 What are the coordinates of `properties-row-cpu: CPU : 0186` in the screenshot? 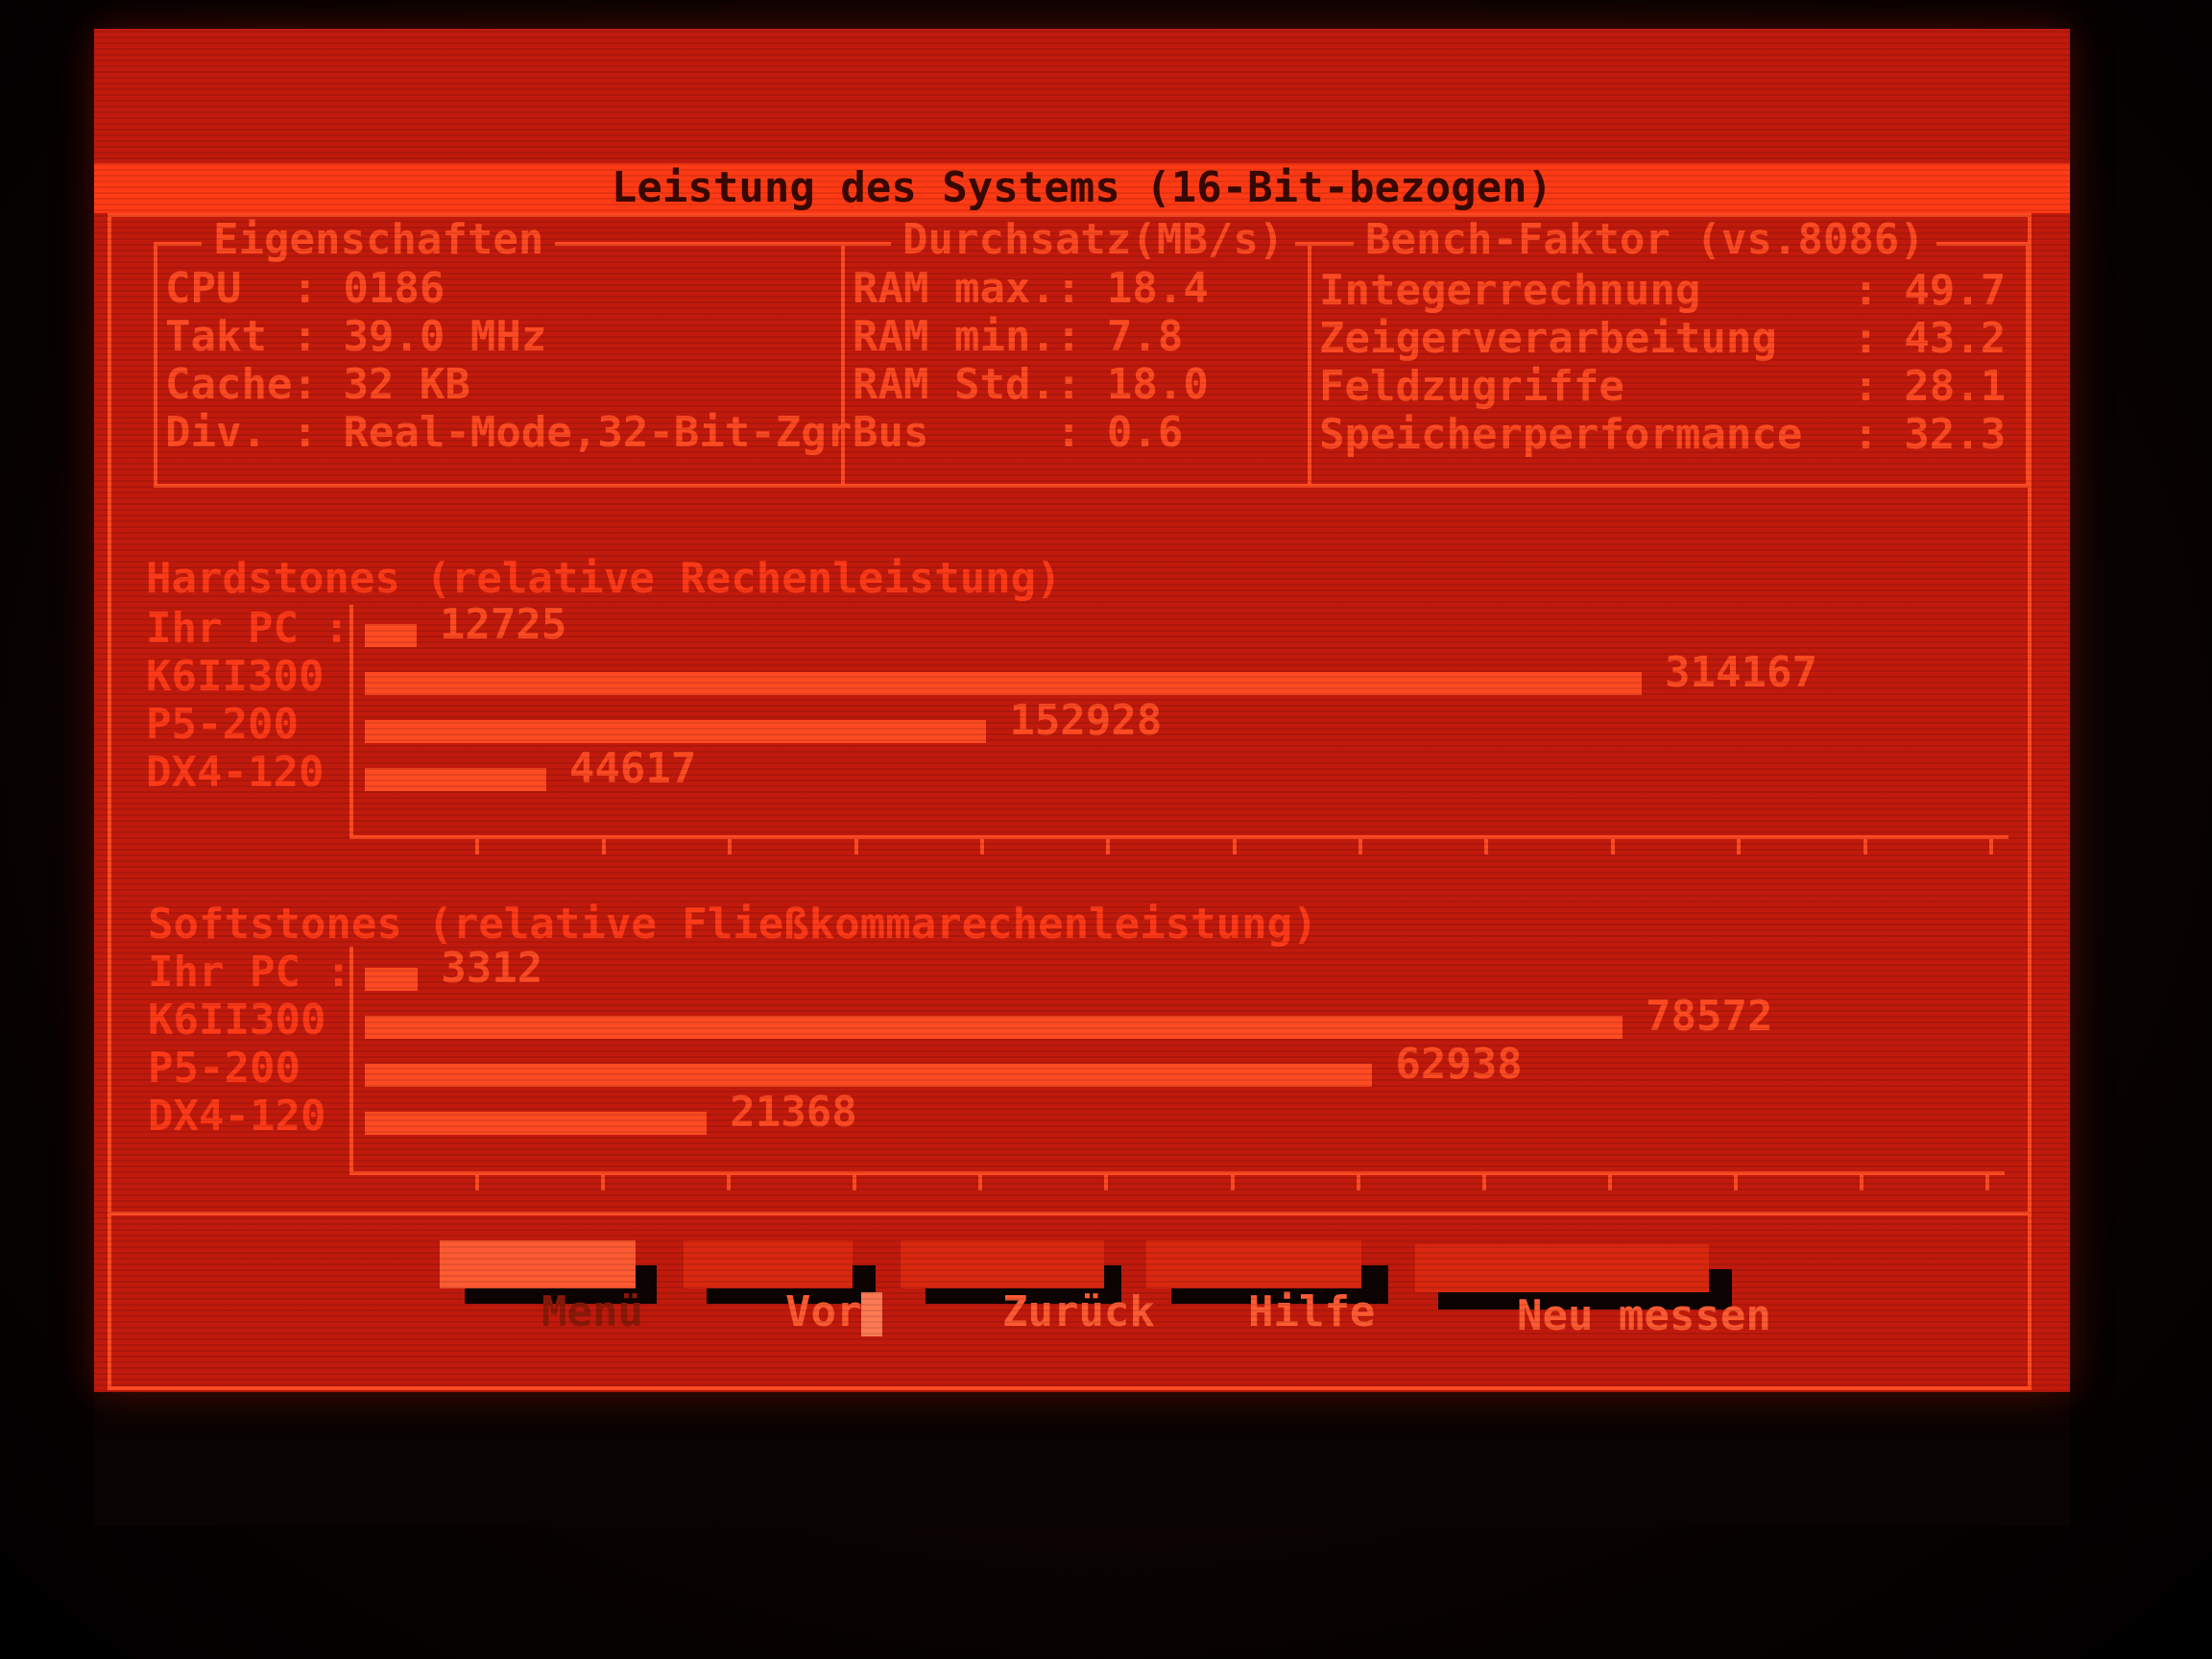 It's located at (305, 288).